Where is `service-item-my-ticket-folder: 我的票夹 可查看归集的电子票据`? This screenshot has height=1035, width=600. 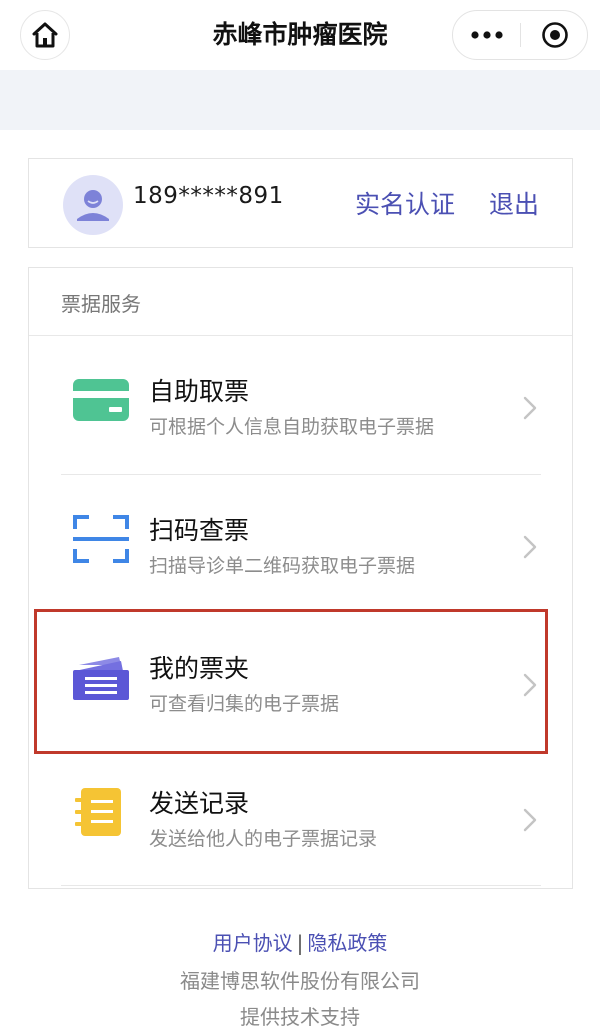 service-item-my-ticket-folder: 我的票夹 可查看归集的电子票据 is located at coordinates (300, 681).